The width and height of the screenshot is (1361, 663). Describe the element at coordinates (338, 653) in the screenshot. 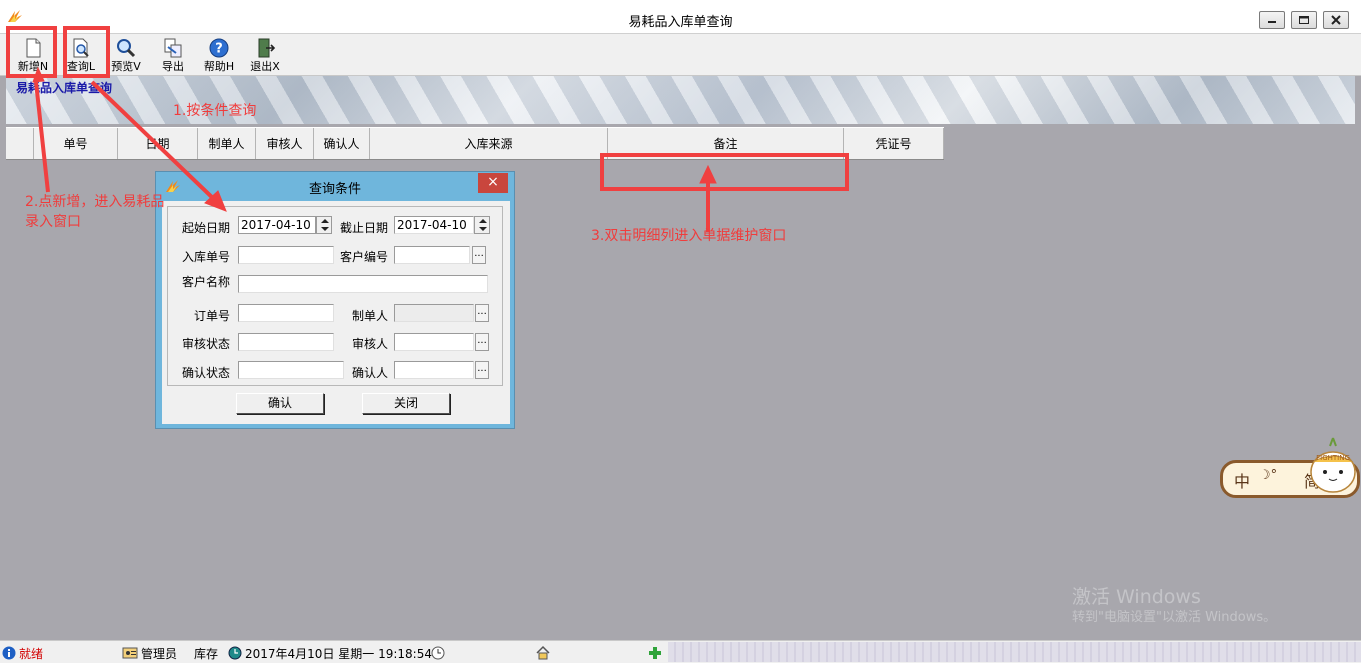

I see `status-datetime-text: 2017年4月10日 星期一 19:18:54` at that location.